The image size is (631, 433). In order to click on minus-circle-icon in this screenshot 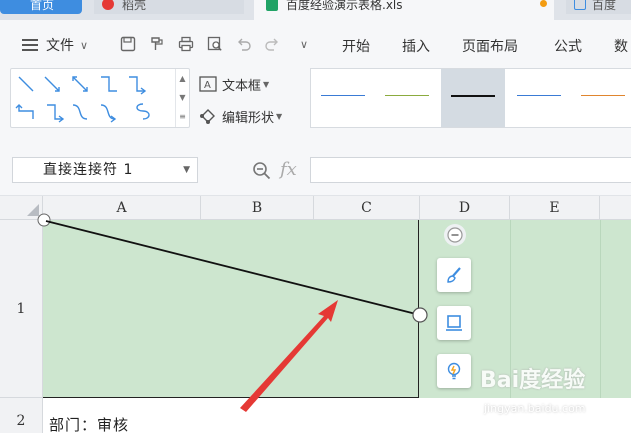, I will do `click(455, 235)`.